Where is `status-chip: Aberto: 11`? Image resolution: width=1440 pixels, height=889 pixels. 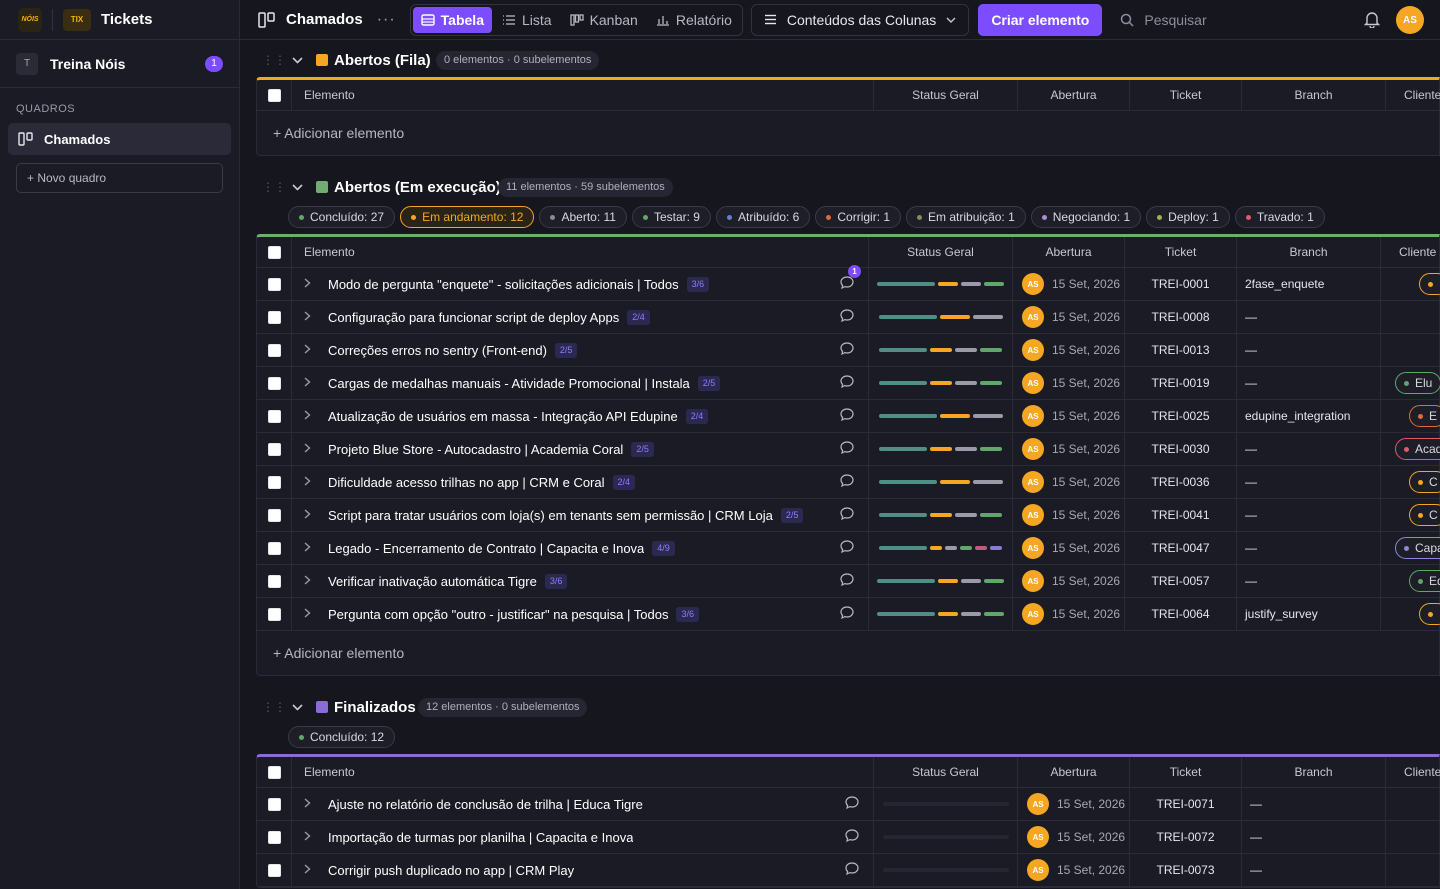
status-chip: Aberto: 11 is located at coordinates (583, 217).